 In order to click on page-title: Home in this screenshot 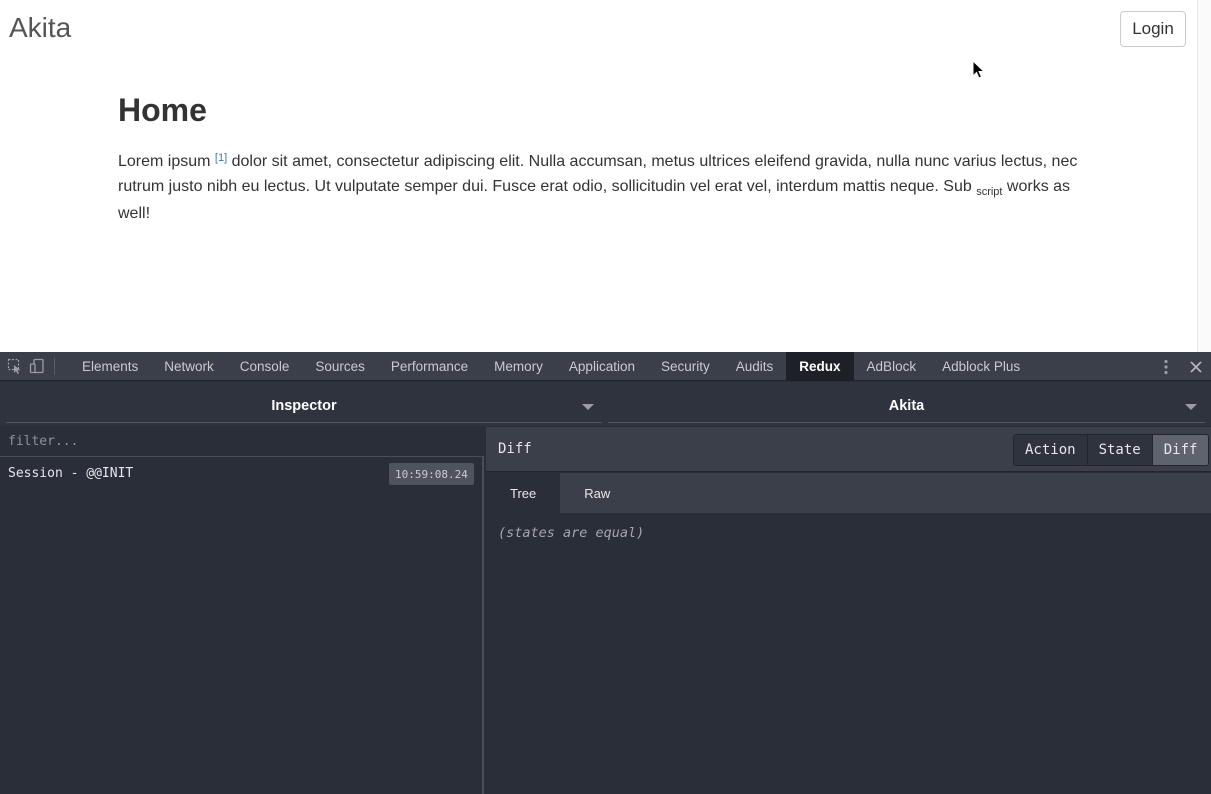, I will do `click(162, 110)`.